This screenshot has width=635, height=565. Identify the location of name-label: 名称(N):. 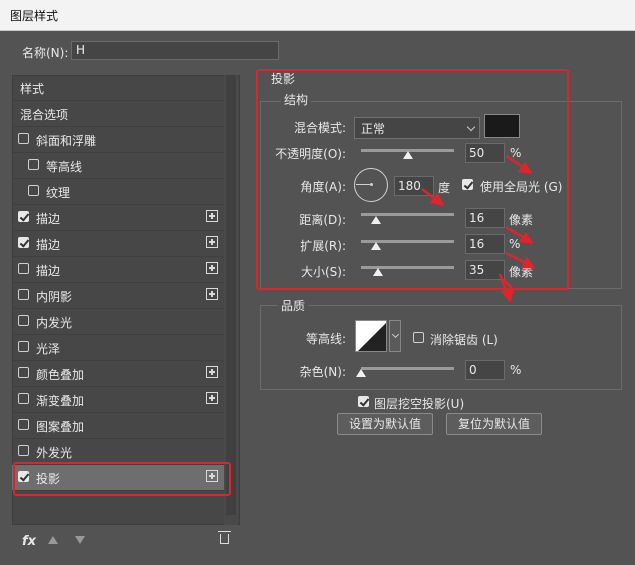
(45, 53).